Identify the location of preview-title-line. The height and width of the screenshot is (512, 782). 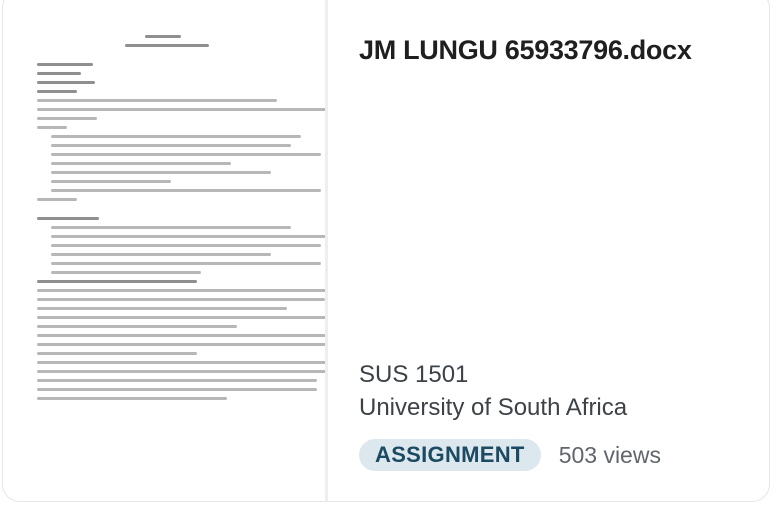
(166, 21).